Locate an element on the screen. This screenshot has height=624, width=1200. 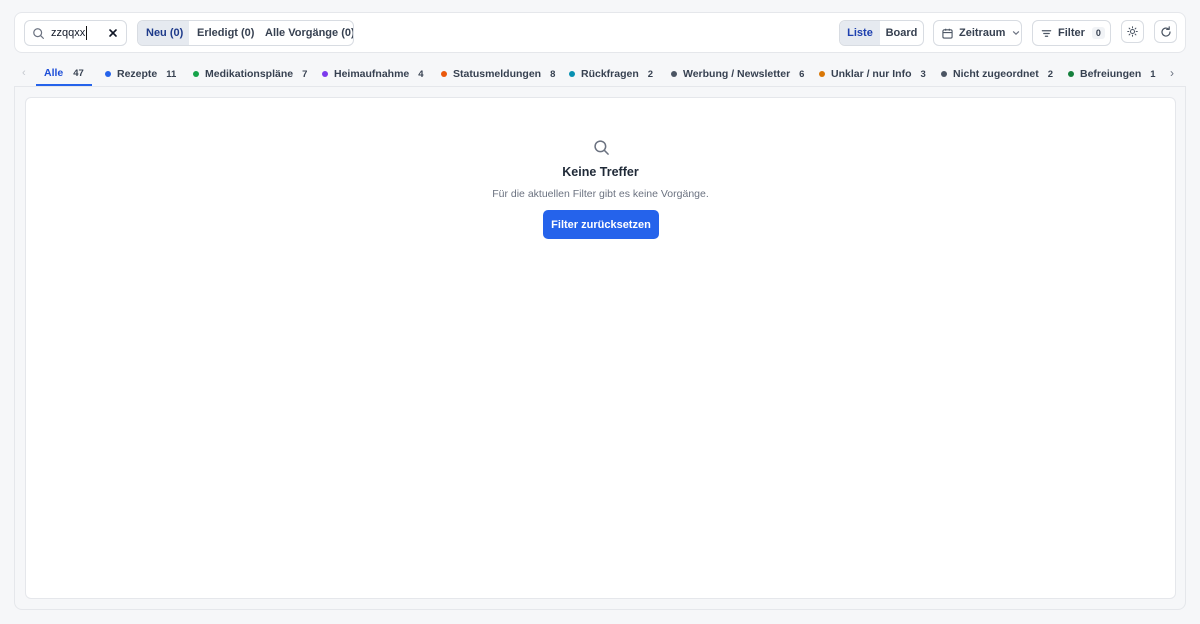
tab-count: 7 is located at coordinates (305, 74).